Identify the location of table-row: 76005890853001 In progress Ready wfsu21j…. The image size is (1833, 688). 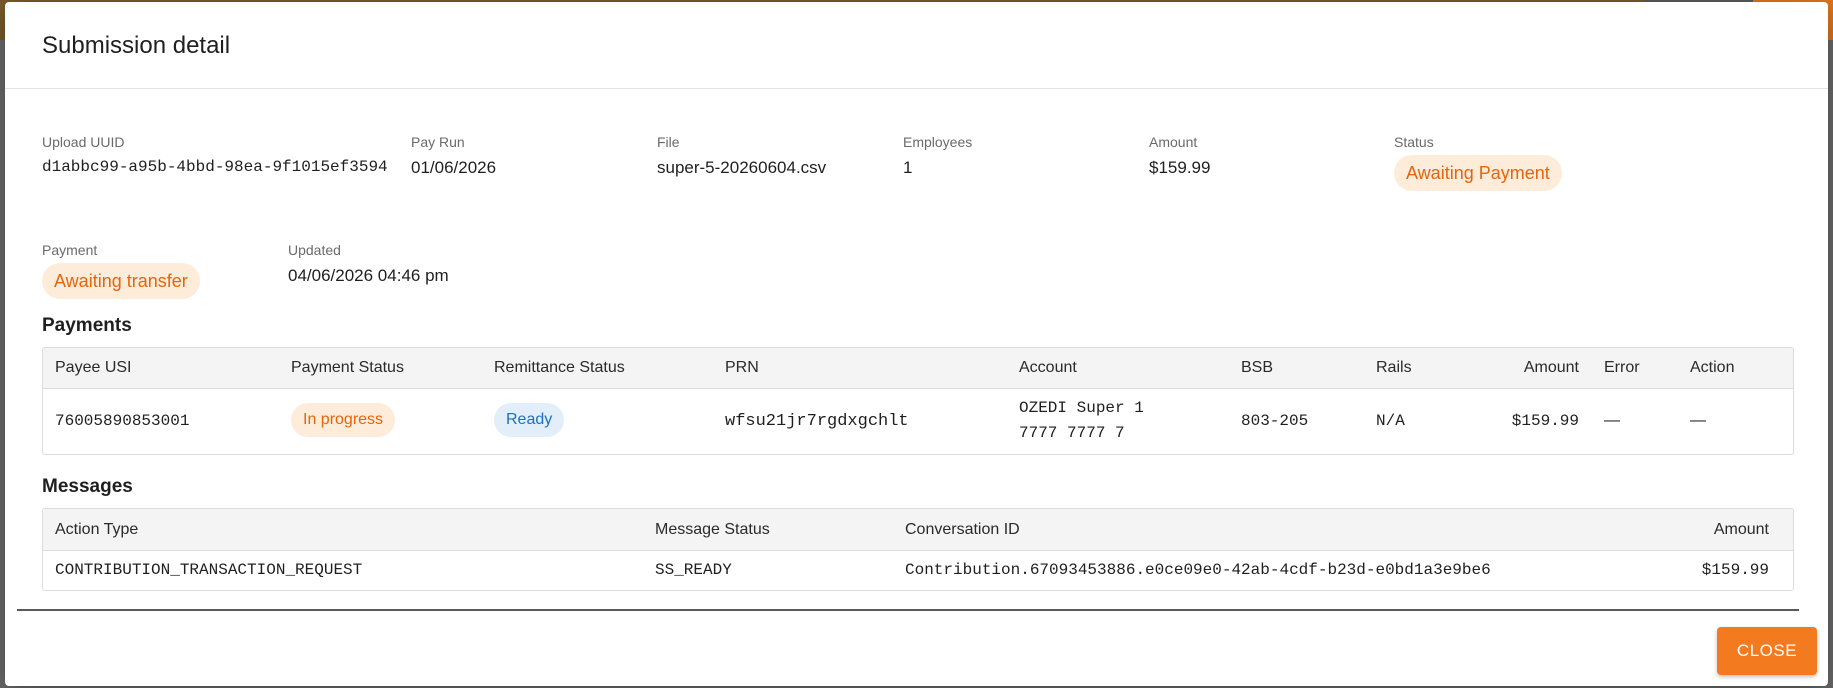
(918, 421).